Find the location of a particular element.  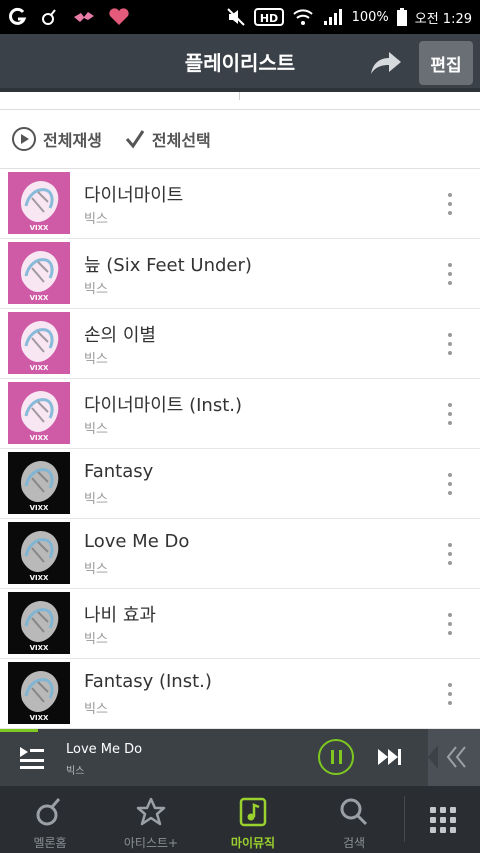

share-arrow-icon is located at coordinates (386, 63).